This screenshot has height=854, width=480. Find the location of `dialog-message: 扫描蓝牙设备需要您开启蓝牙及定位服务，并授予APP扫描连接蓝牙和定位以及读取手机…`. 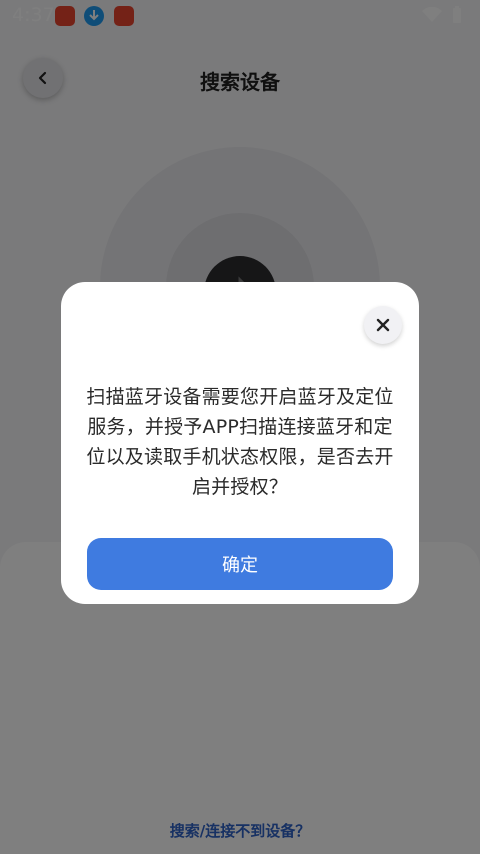

dialog-message: 扫描蓝牙设备需要您开启蓝牙及定位服务，并授予APP扫描连接蓝牙和定位以及读取手机… is located at coordinates (240, 442).